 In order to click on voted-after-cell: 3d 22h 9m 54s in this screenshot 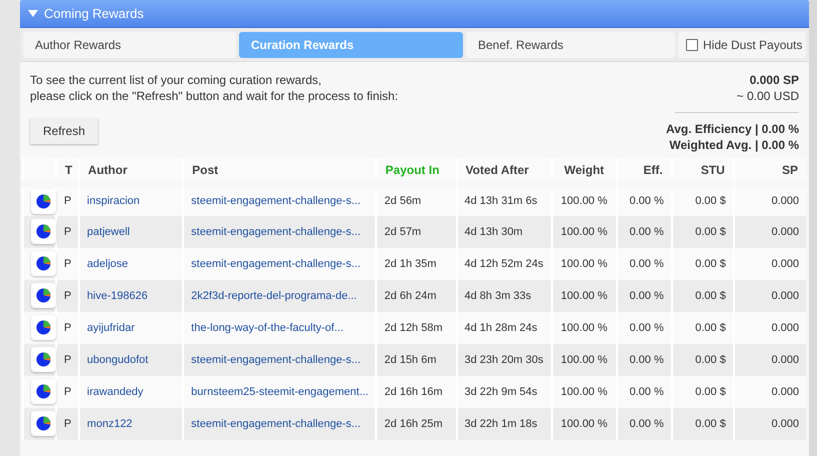, I will do `click(504, 392)`.